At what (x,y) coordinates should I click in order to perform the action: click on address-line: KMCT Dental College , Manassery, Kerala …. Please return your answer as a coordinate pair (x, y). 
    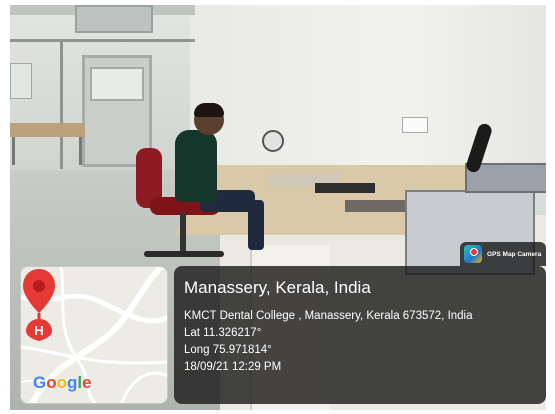
    Looking at the image, I should click on (328, 316).